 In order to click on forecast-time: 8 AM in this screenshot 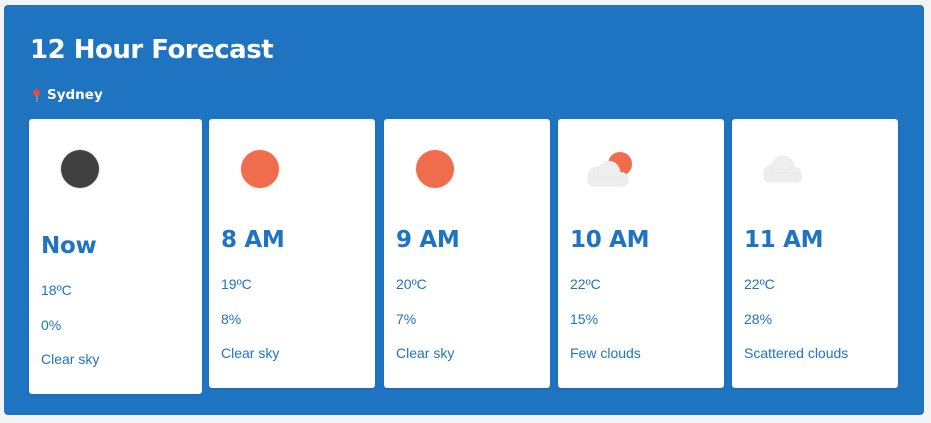, I will do `click(253, 240)`.